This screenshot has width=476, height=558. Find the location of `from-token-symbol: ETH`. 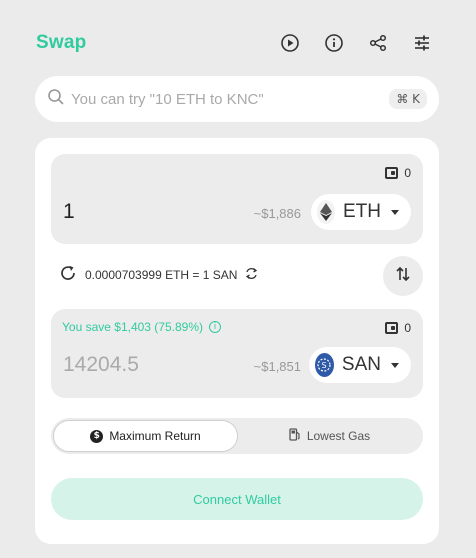

from-token-symbol: ETH is located at coordinates (362, 211).